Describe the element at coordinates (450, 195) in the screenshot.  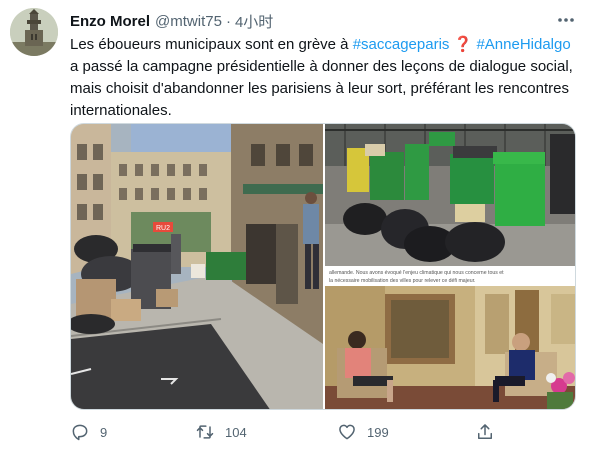
I see `photo-green-bins` at that location.